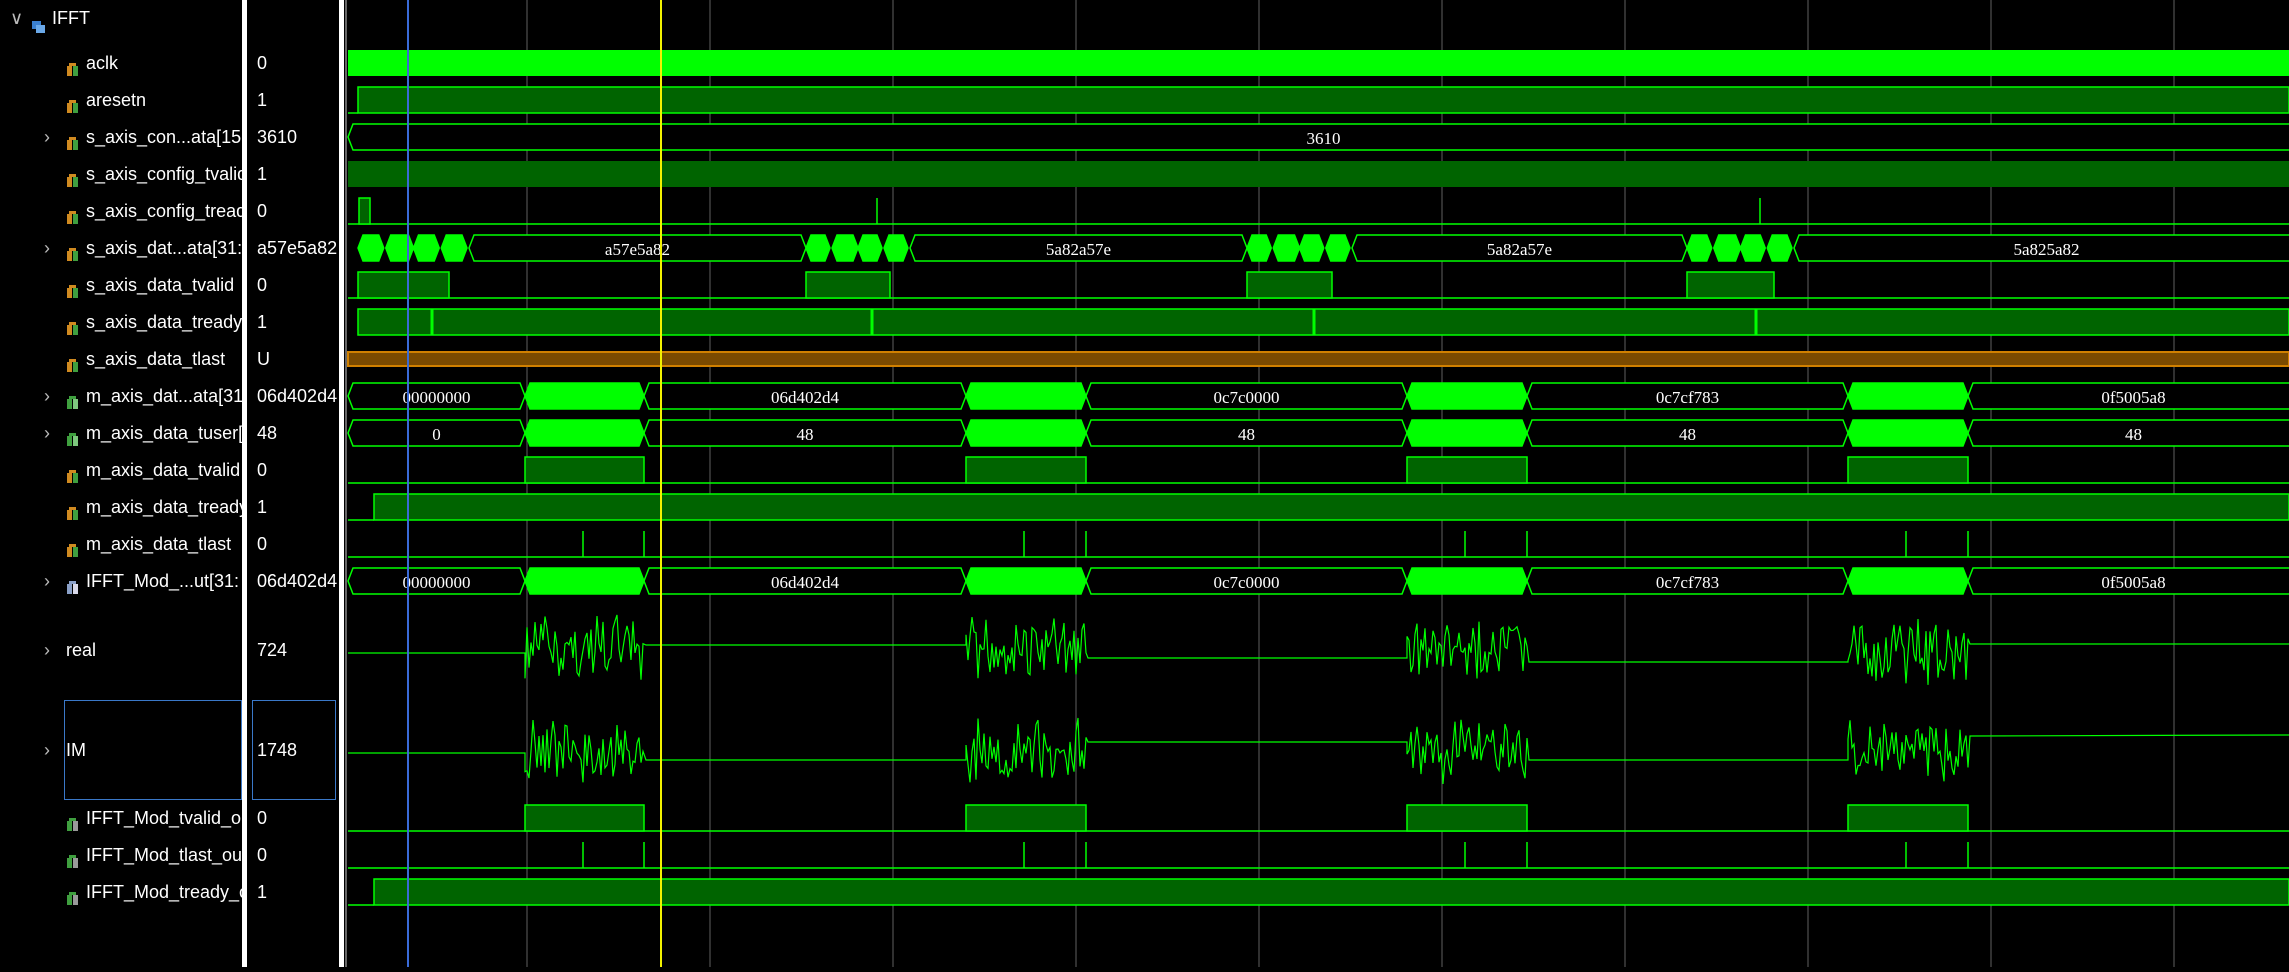 Image resolution: width=2289 pixels, height=972 pixels. Describe the element at coordinates (121, 470) in the screenshot. I see `signal-row: m_axis_data_tvalid` at that location.